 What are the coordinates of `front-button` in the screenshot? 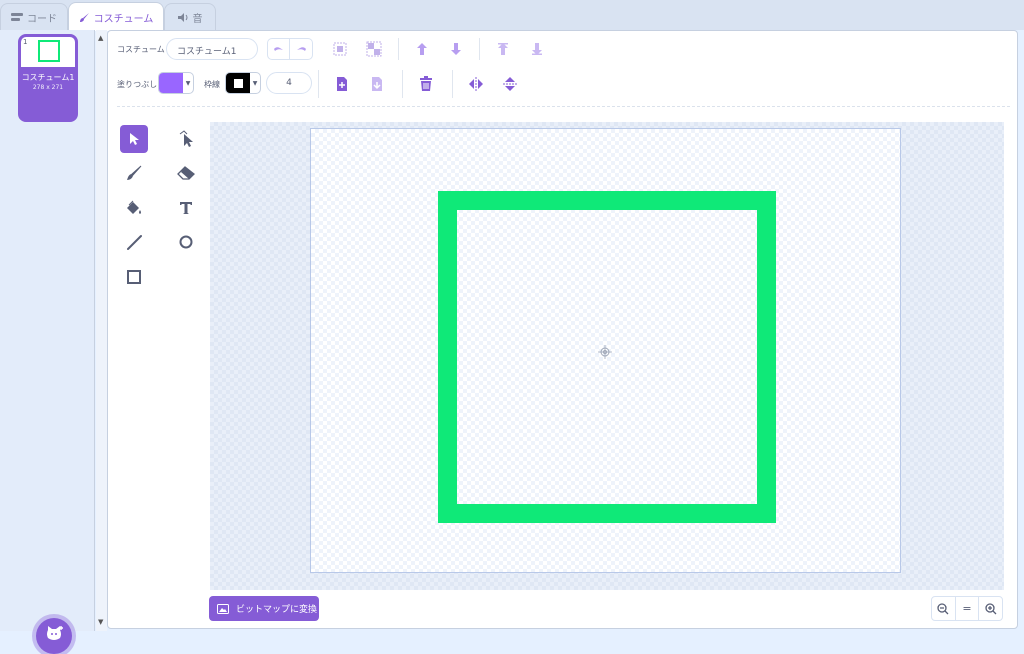 It's located at (503, 49).